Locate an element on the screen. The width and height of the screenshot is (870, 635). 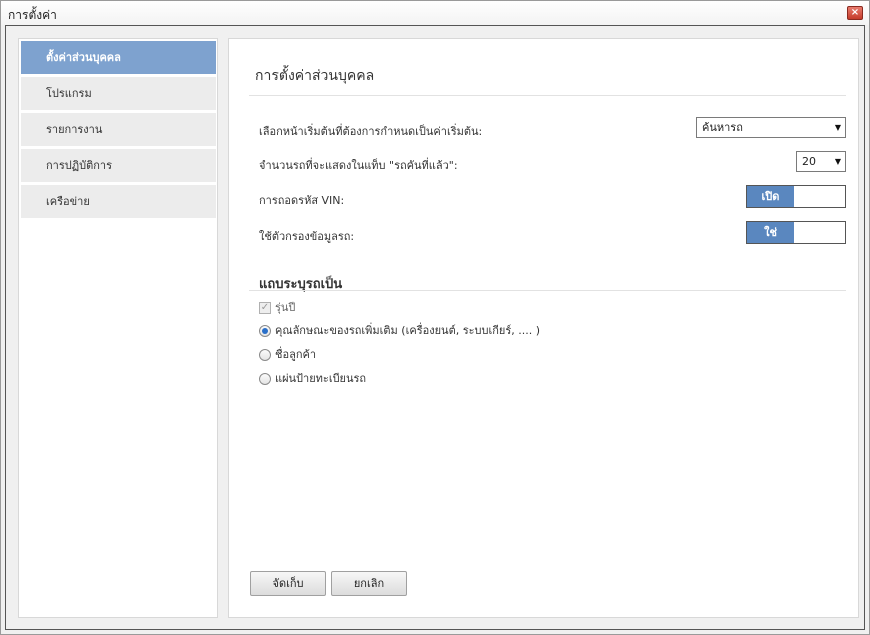
section-divider is located at coordinates (547, 290).